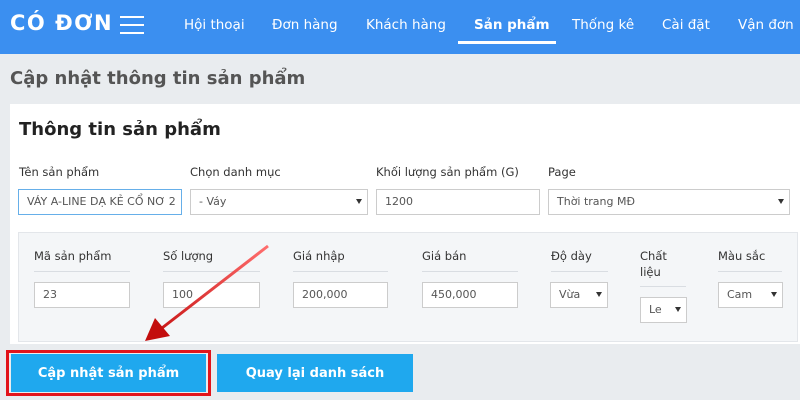 The height and width of the screenshot is (400, 800). Describe the element at coordinates (742, 256) in the screenshot. I see `color-label: Màu sắc` at that location.